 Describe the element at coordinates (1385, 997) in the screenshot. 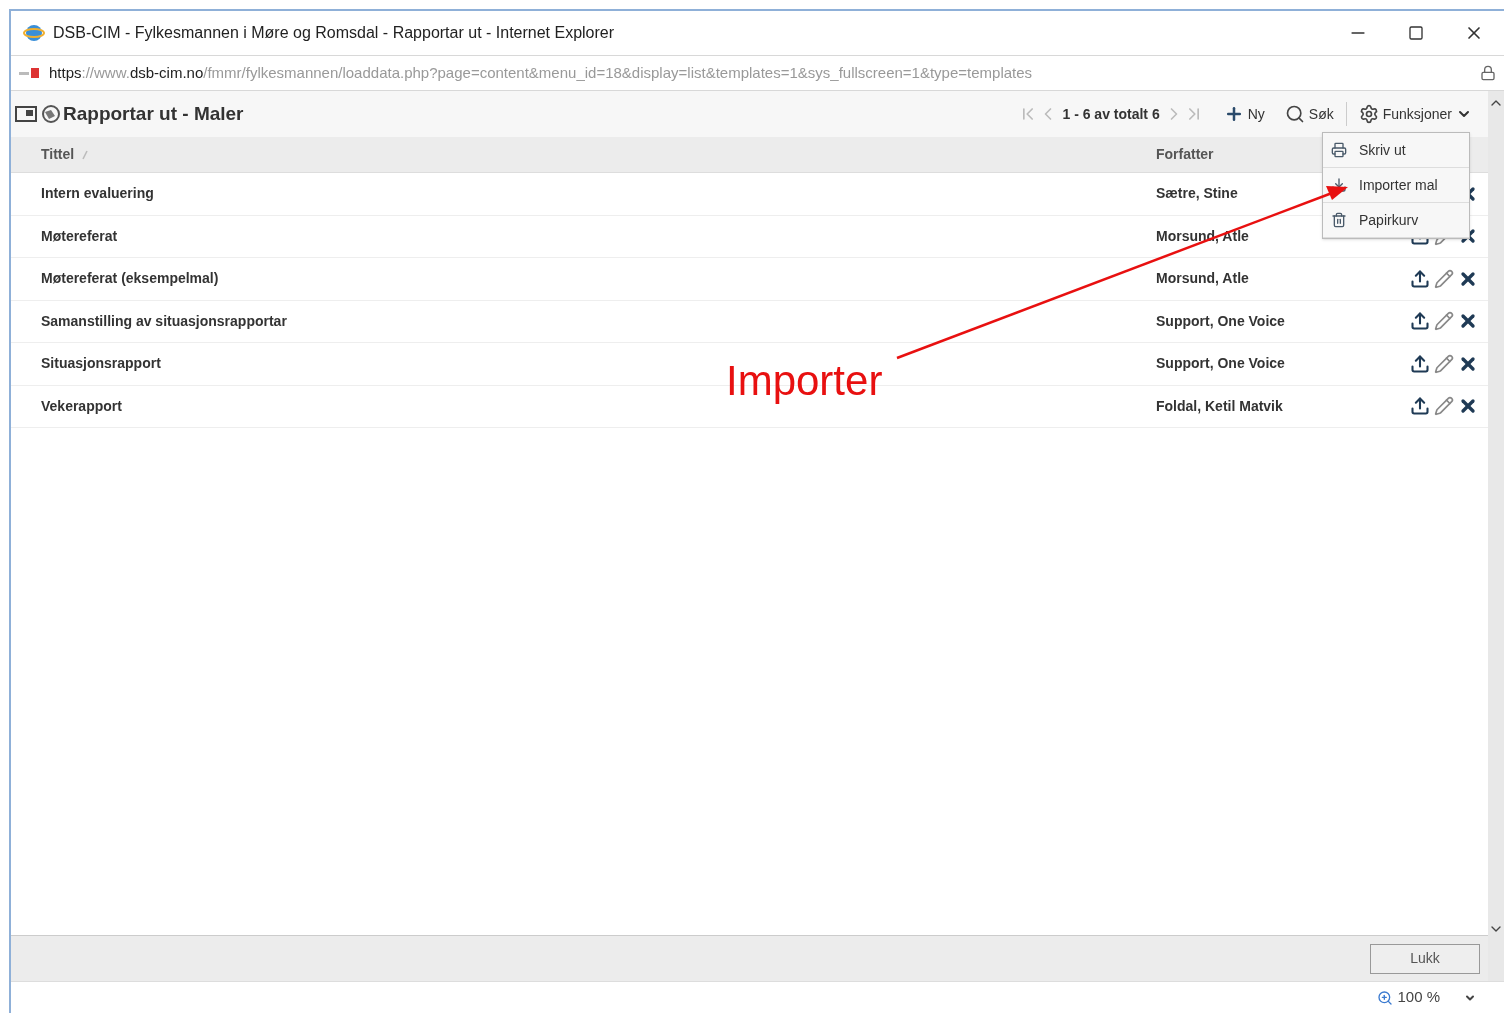

I see `zoom-icon` at that location.